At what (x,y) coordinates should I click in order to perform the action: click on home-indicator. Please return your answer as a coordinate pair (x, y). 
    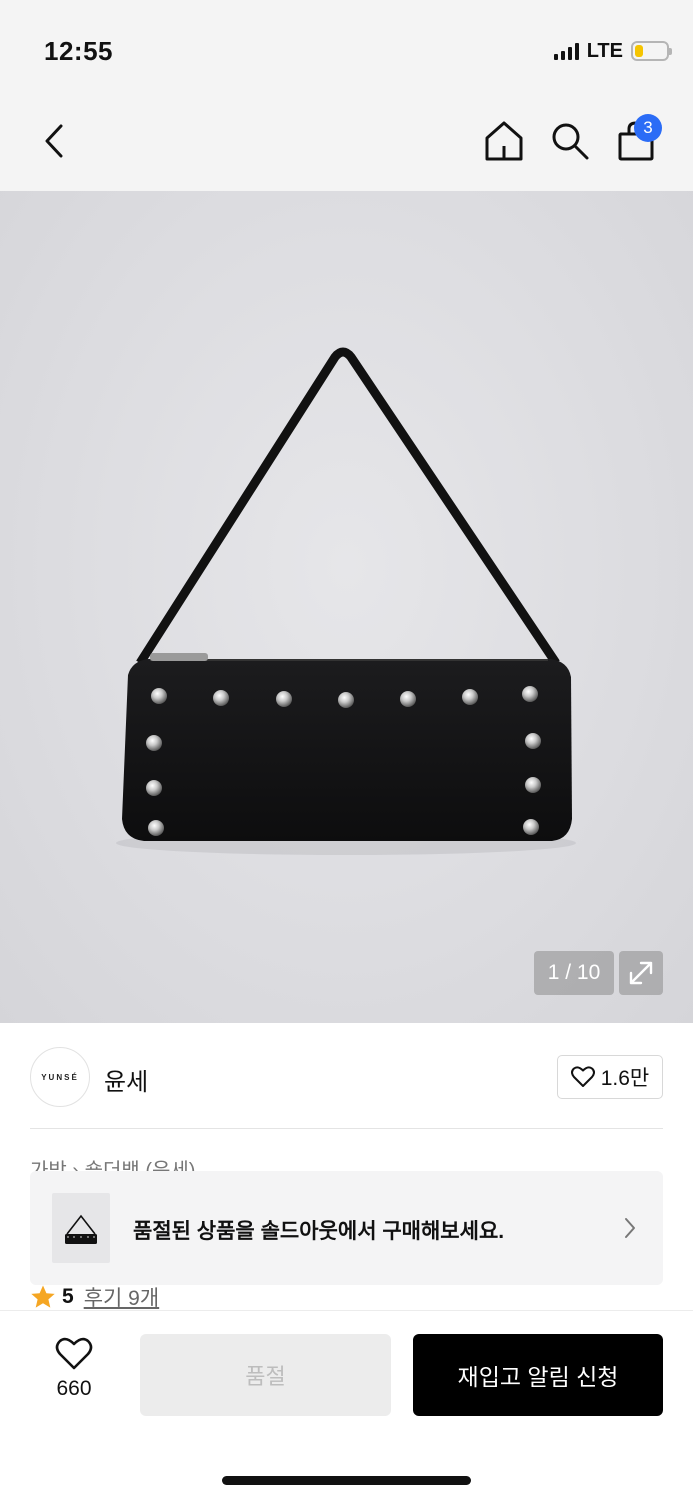
    Looking at the image, I should click on (346, 1480).